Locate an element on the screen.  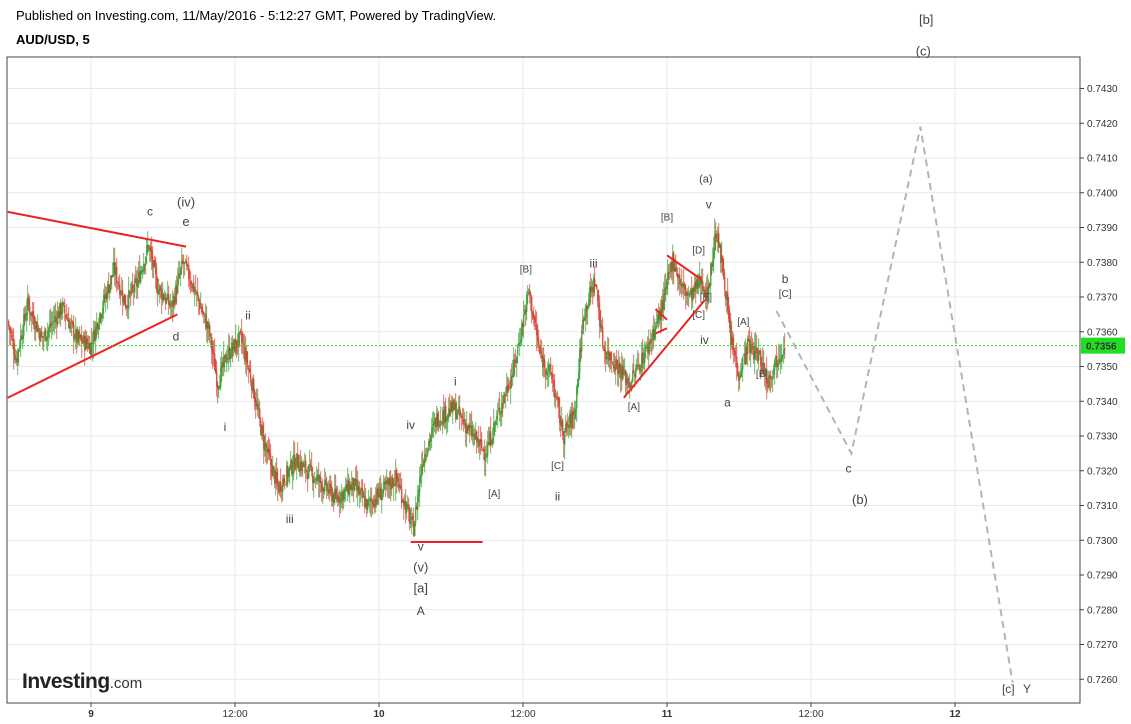
trendline is located at coordinates (661, 331).